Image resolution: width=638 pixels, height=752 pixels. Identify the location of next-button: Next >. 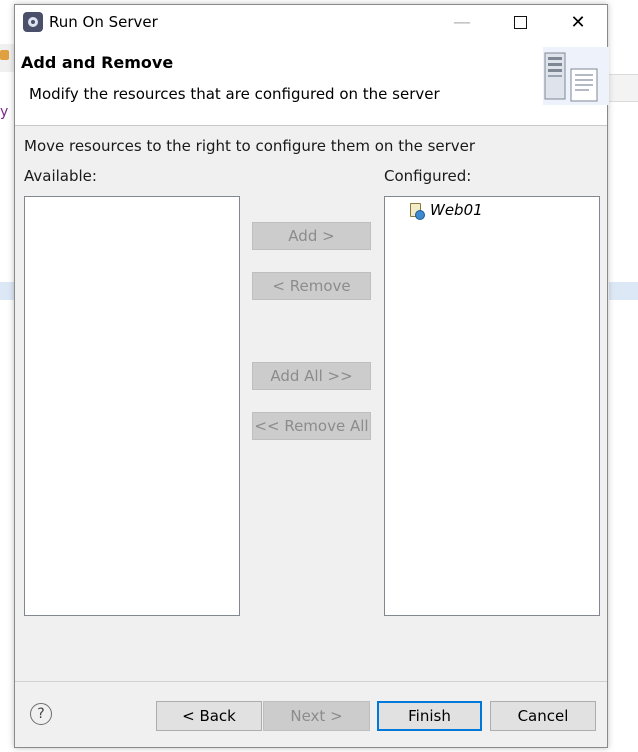
(316, 716).